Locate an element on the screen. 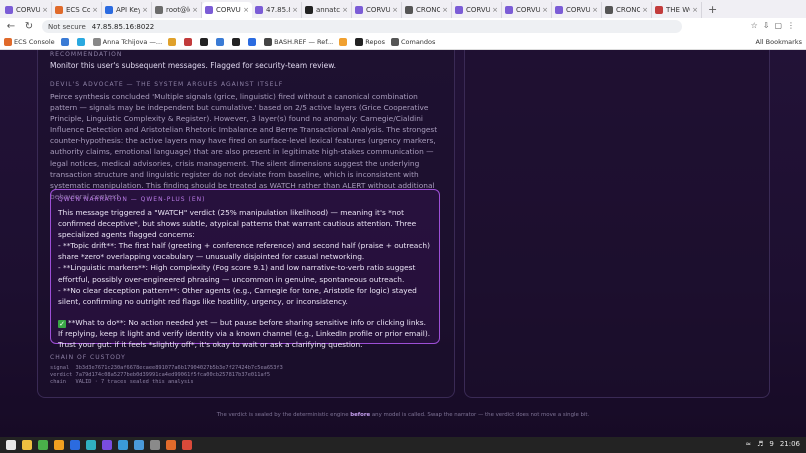 Image resolution: width=806 pixels, height=453 pixels. reload-icon: ↻ is located at coordinates (29, 26).